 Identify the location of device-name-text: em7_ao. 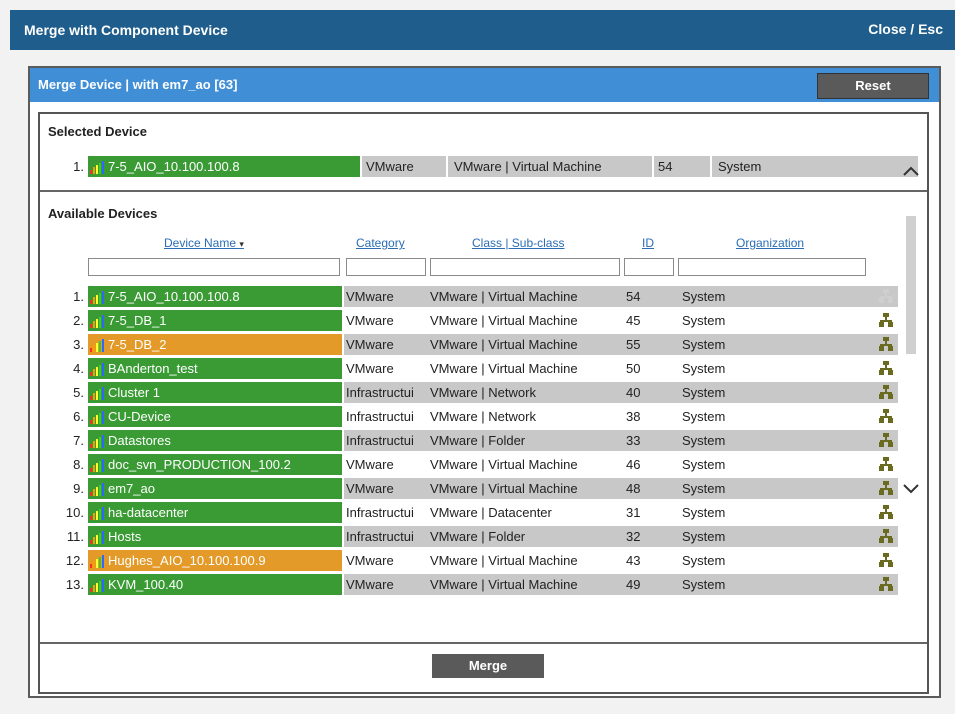
(131, 488).